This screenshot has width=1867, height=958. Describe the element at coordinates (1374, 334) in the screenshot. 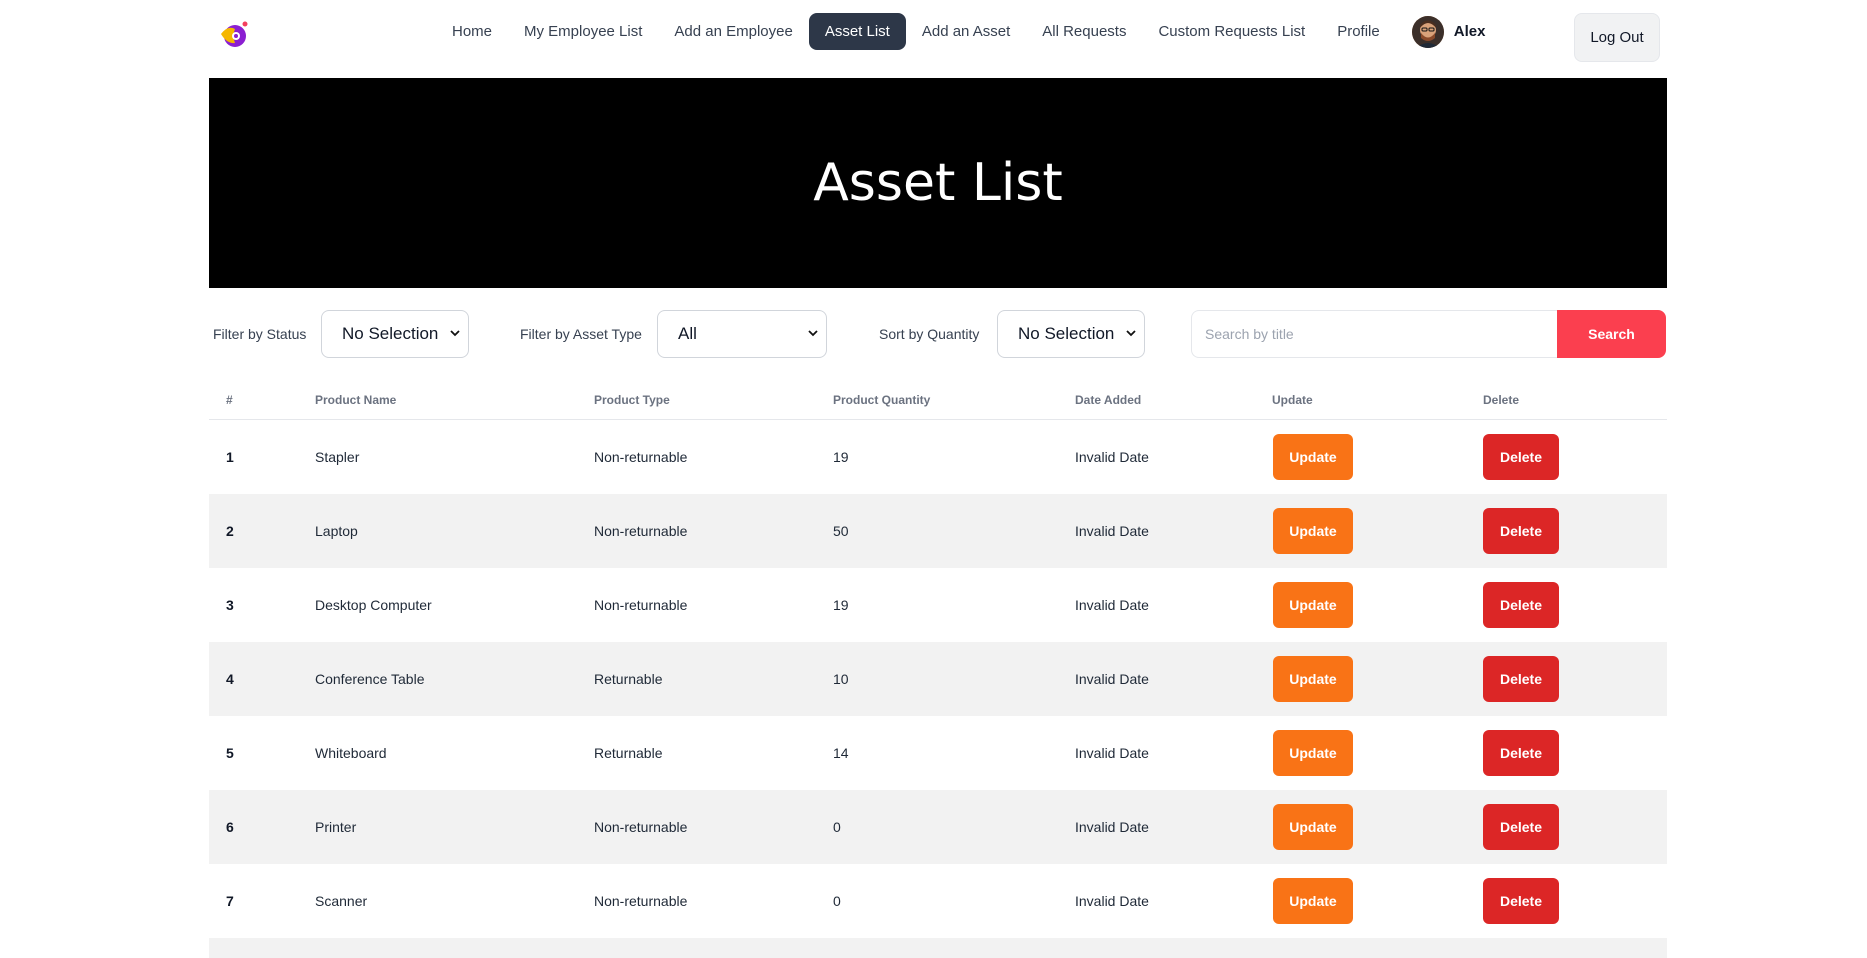

I see `search-input: Search by title` at that location.